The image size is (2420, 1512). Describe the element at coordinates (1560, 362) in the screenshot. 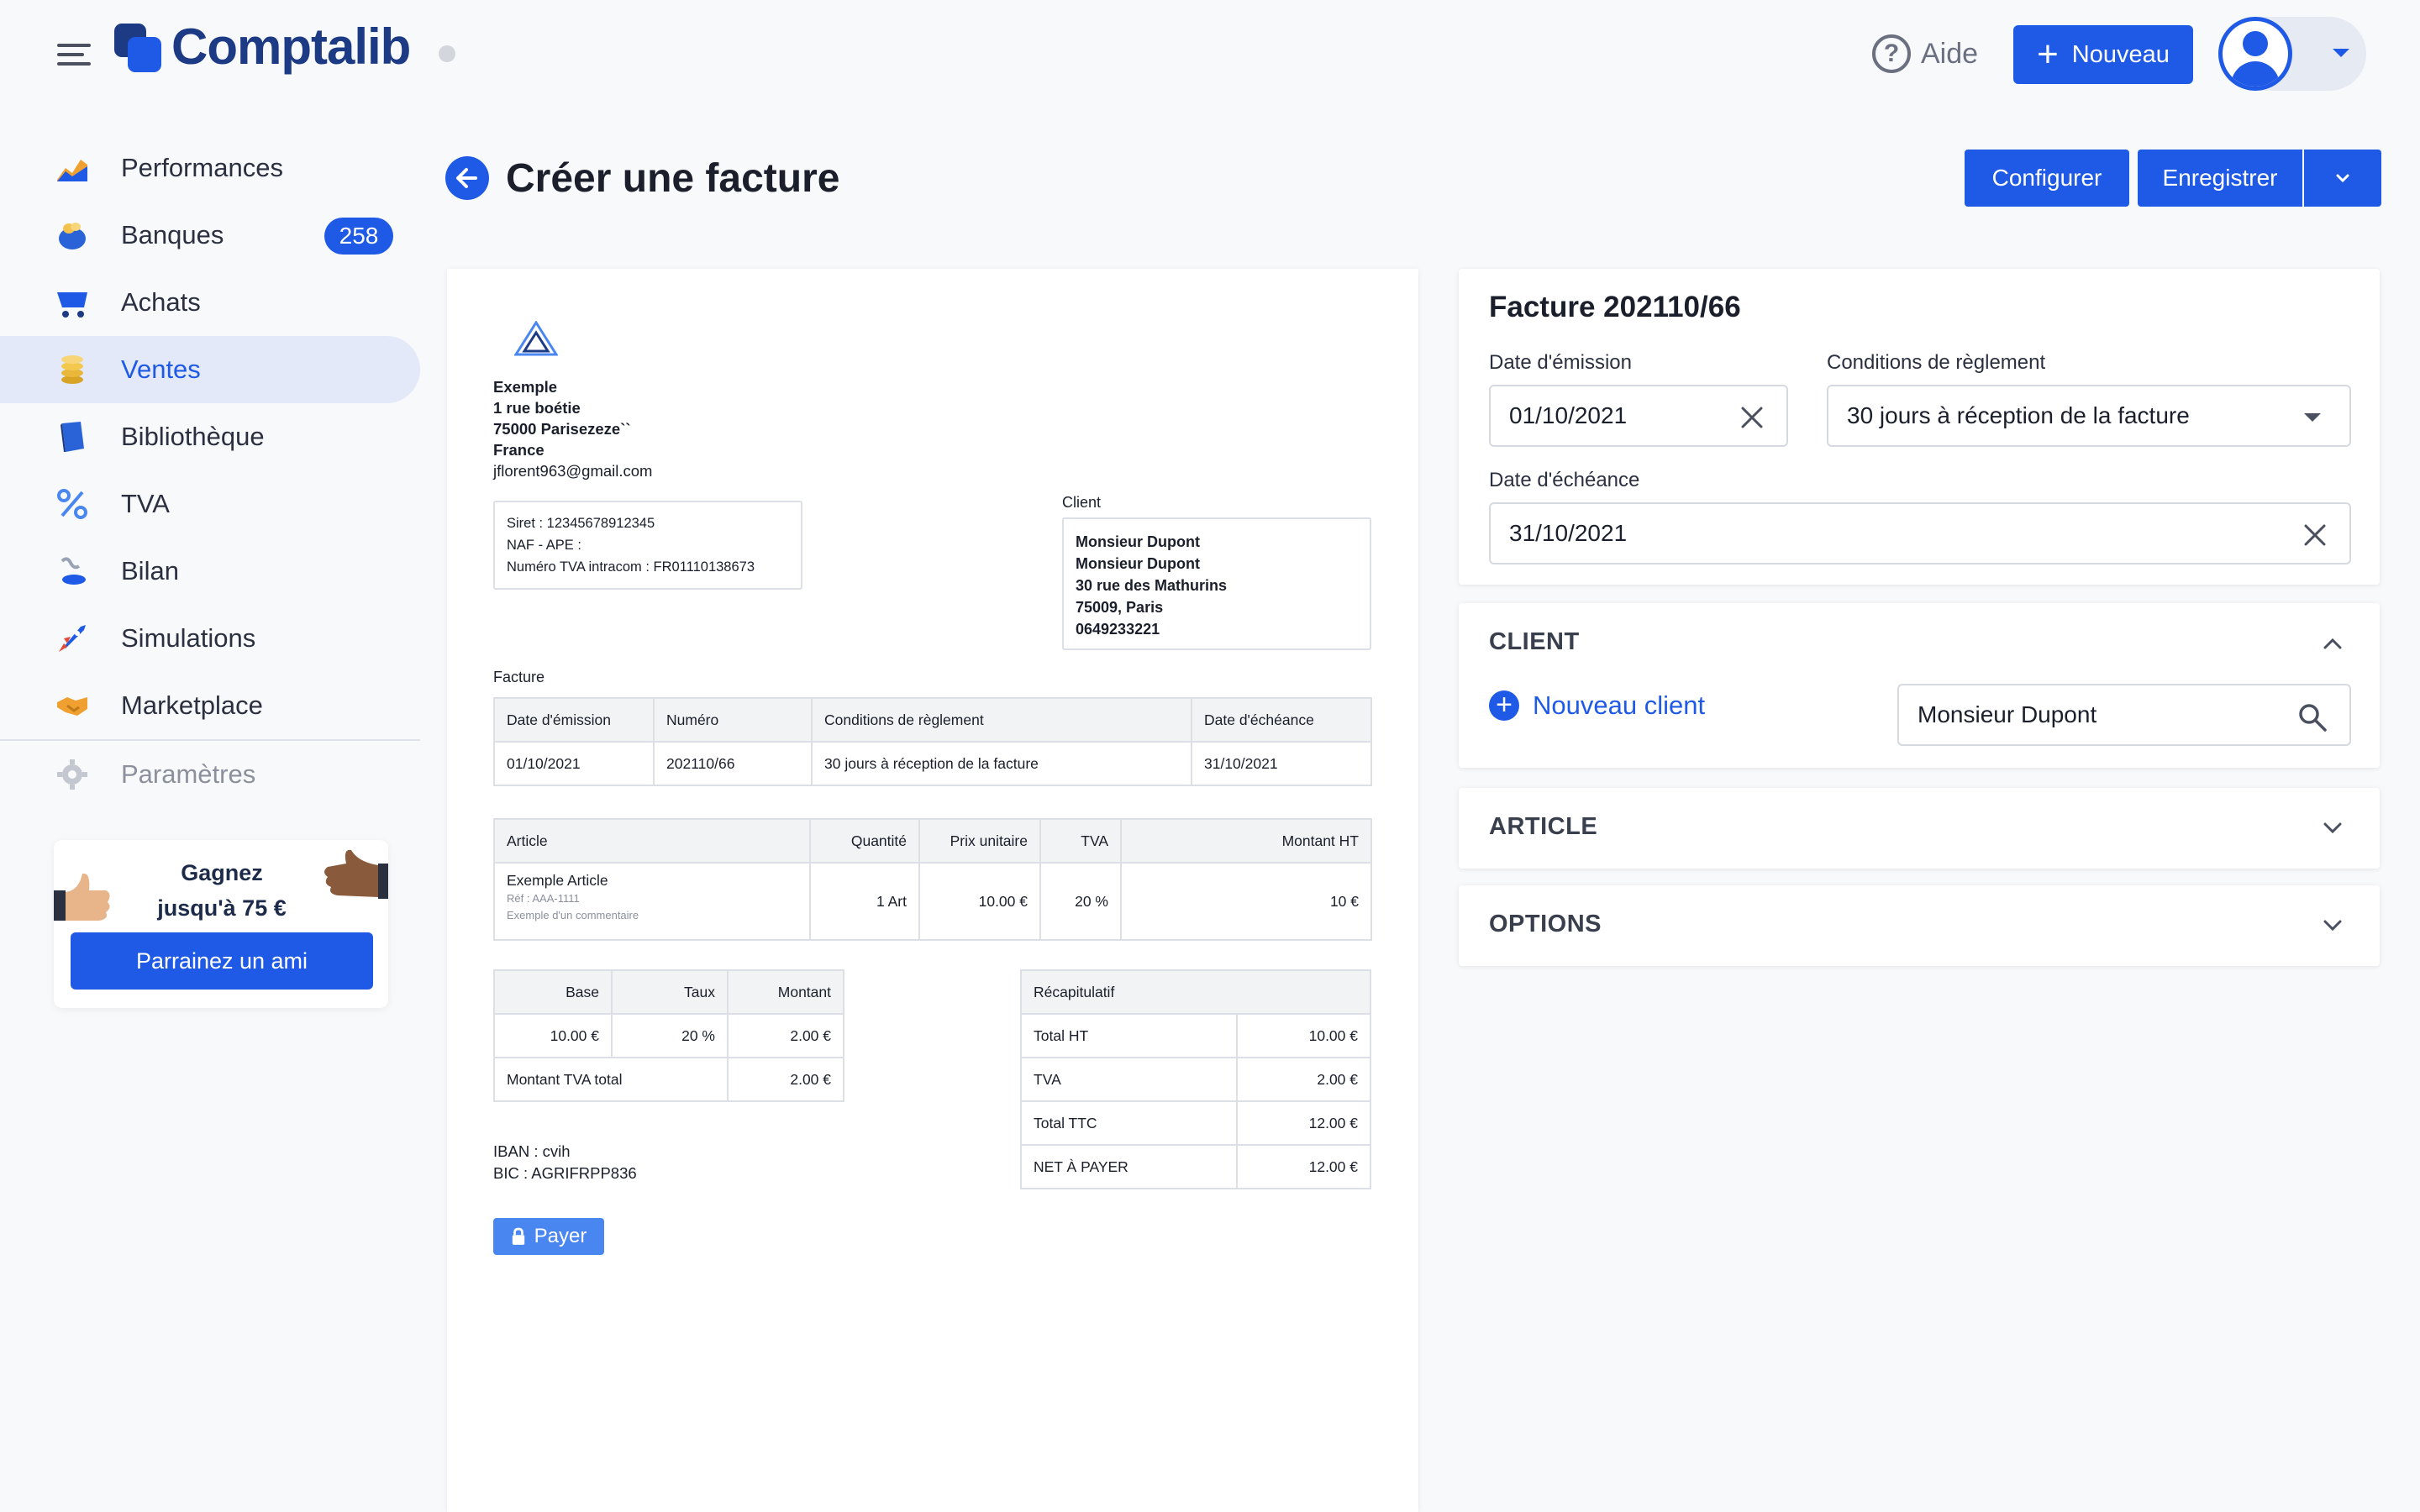

I see `date-emission-label: Date d'émission` at that location.